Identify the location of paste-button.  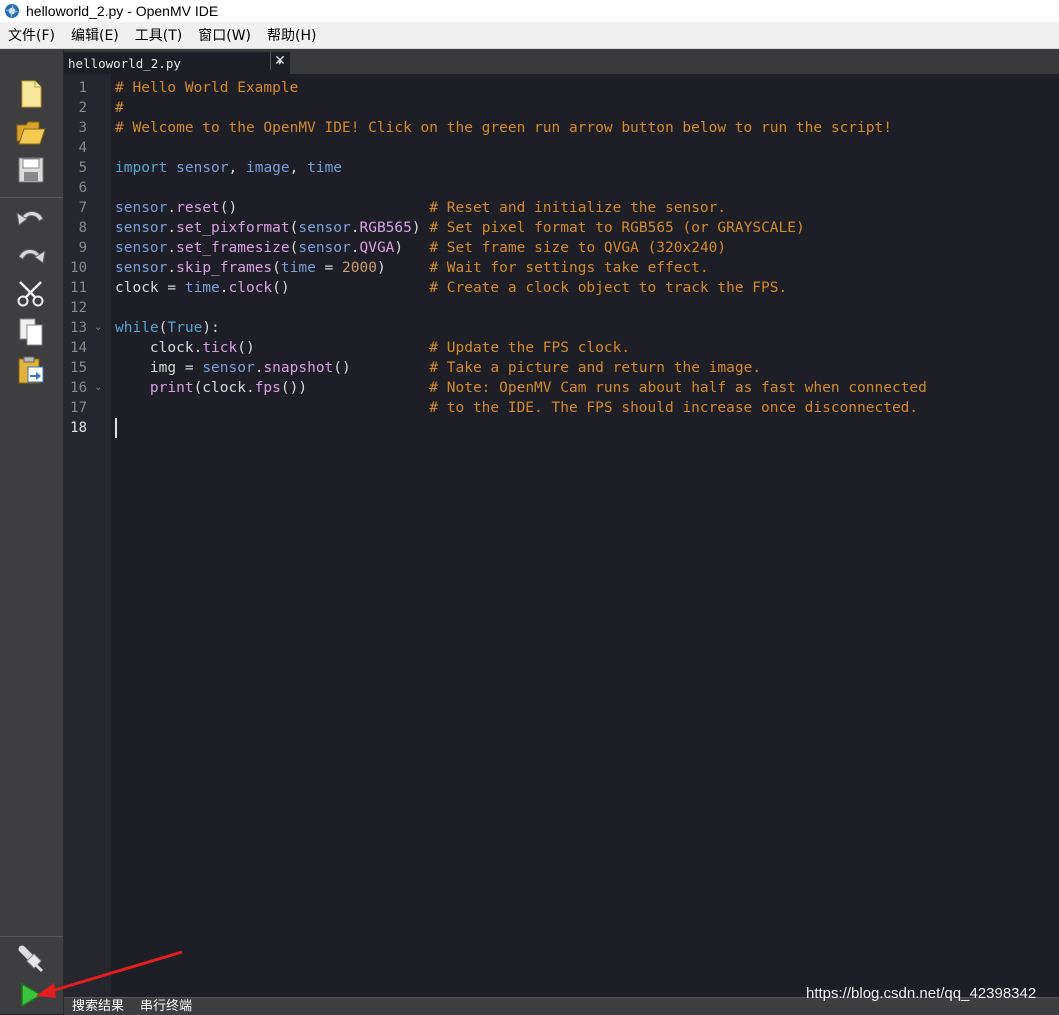
(31, 370).